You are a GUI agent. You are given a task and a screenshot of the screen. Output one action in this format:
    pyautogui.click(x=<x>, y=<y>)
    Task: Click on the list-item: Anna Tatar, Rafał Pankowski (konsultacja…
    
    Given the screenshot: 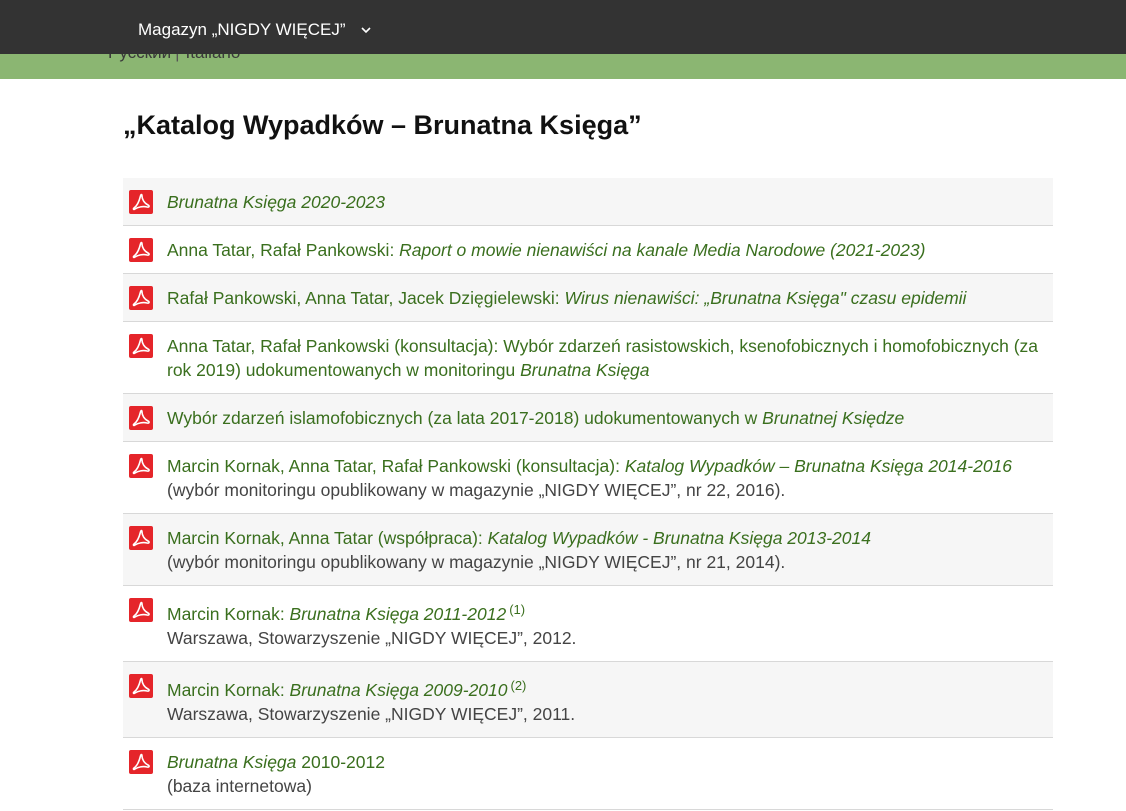 What is the action you would take?
    pyautogui.click(x=588, y=358)
    